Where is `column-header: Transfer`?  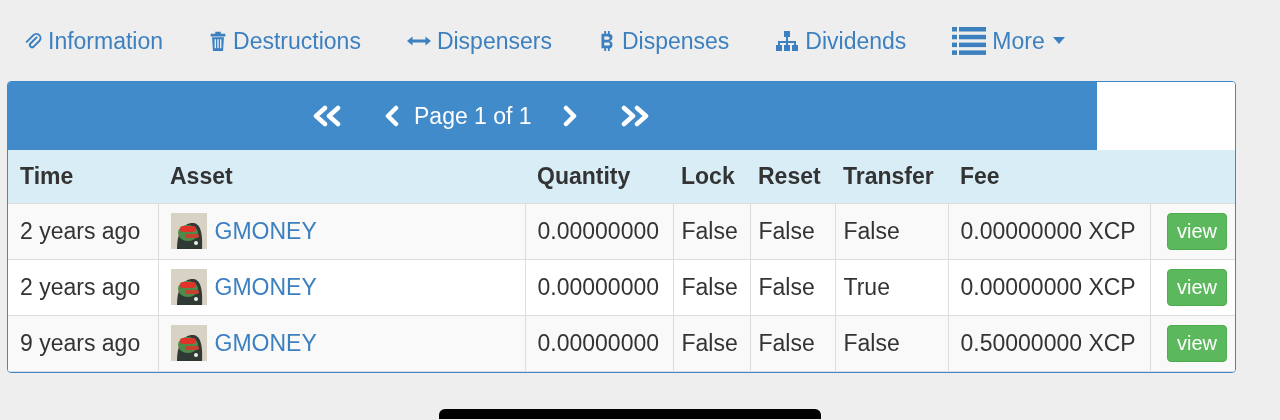 column-header: Transfer is located at coordinates (888, 175).